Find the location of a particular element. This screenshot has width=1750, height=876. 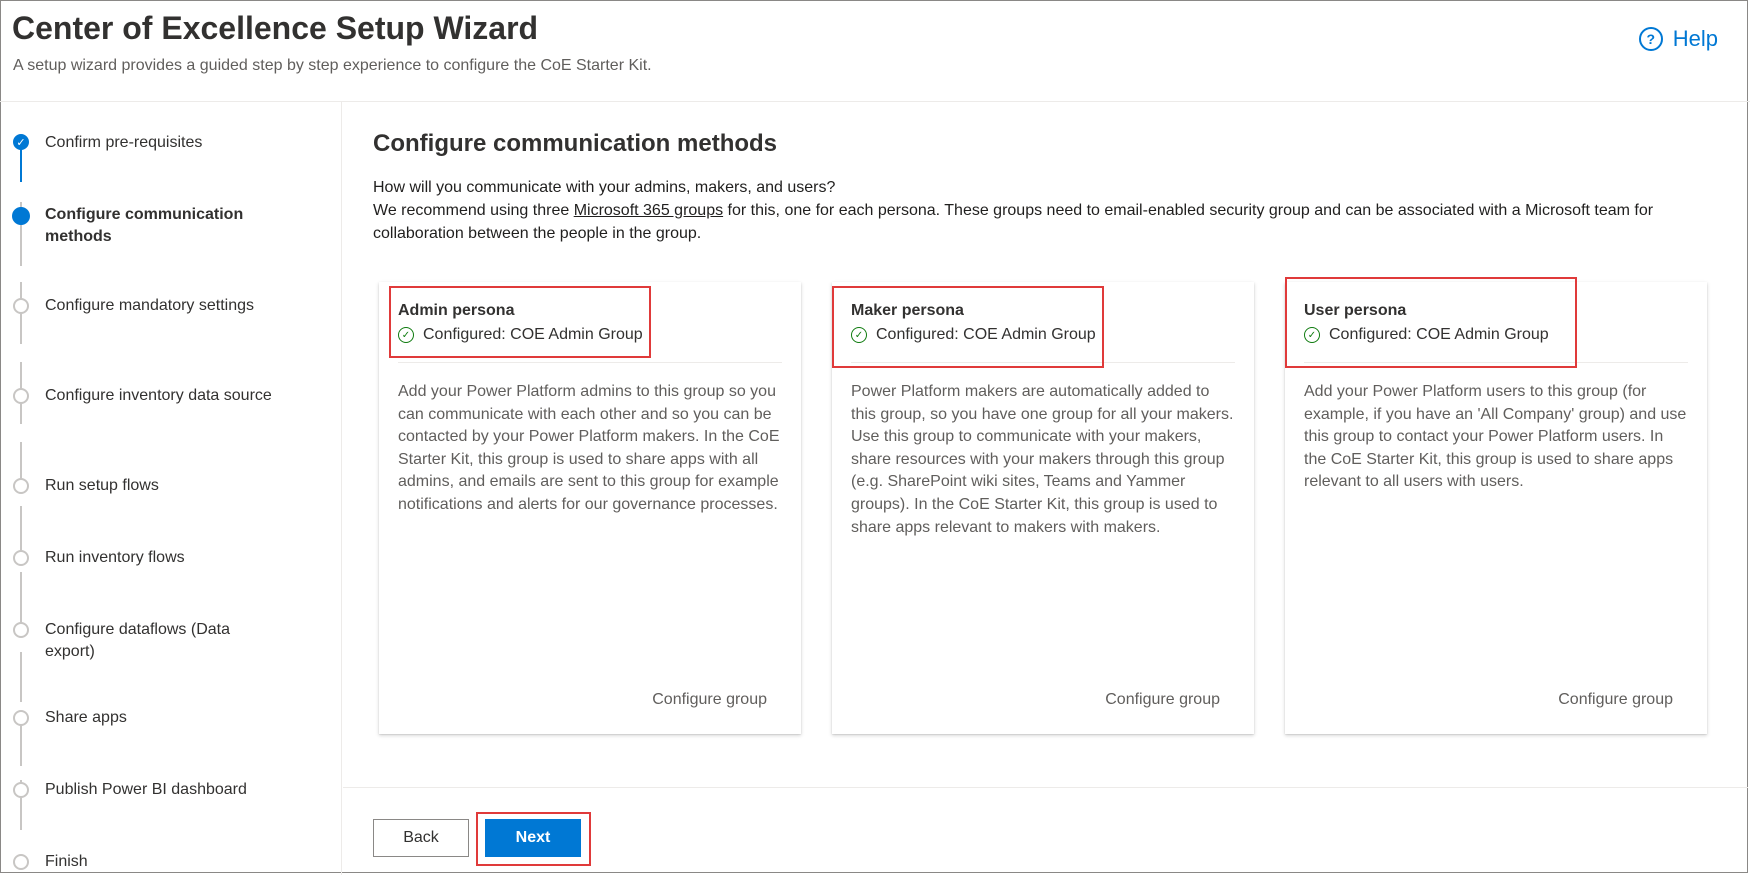

step-label: Configure inventory data source is located at coordinates (158, 395).